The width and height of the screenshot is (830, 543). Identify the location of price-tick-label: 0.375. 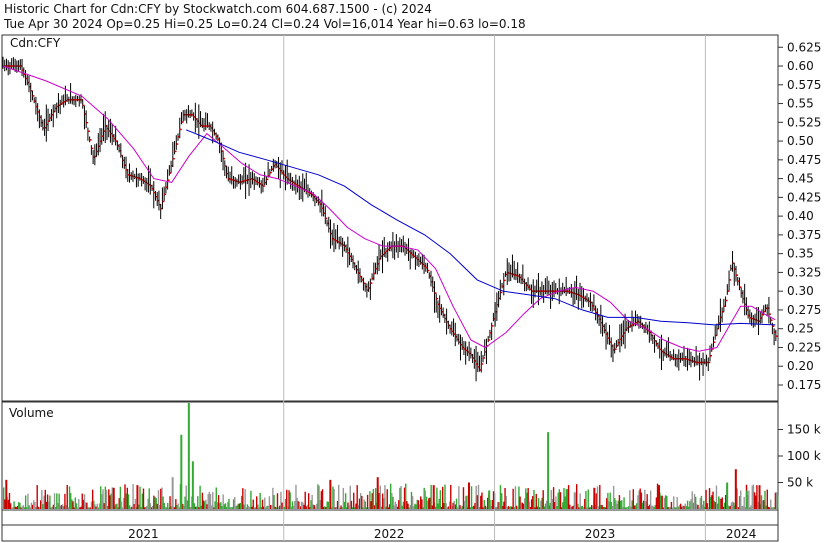
(804, 235).